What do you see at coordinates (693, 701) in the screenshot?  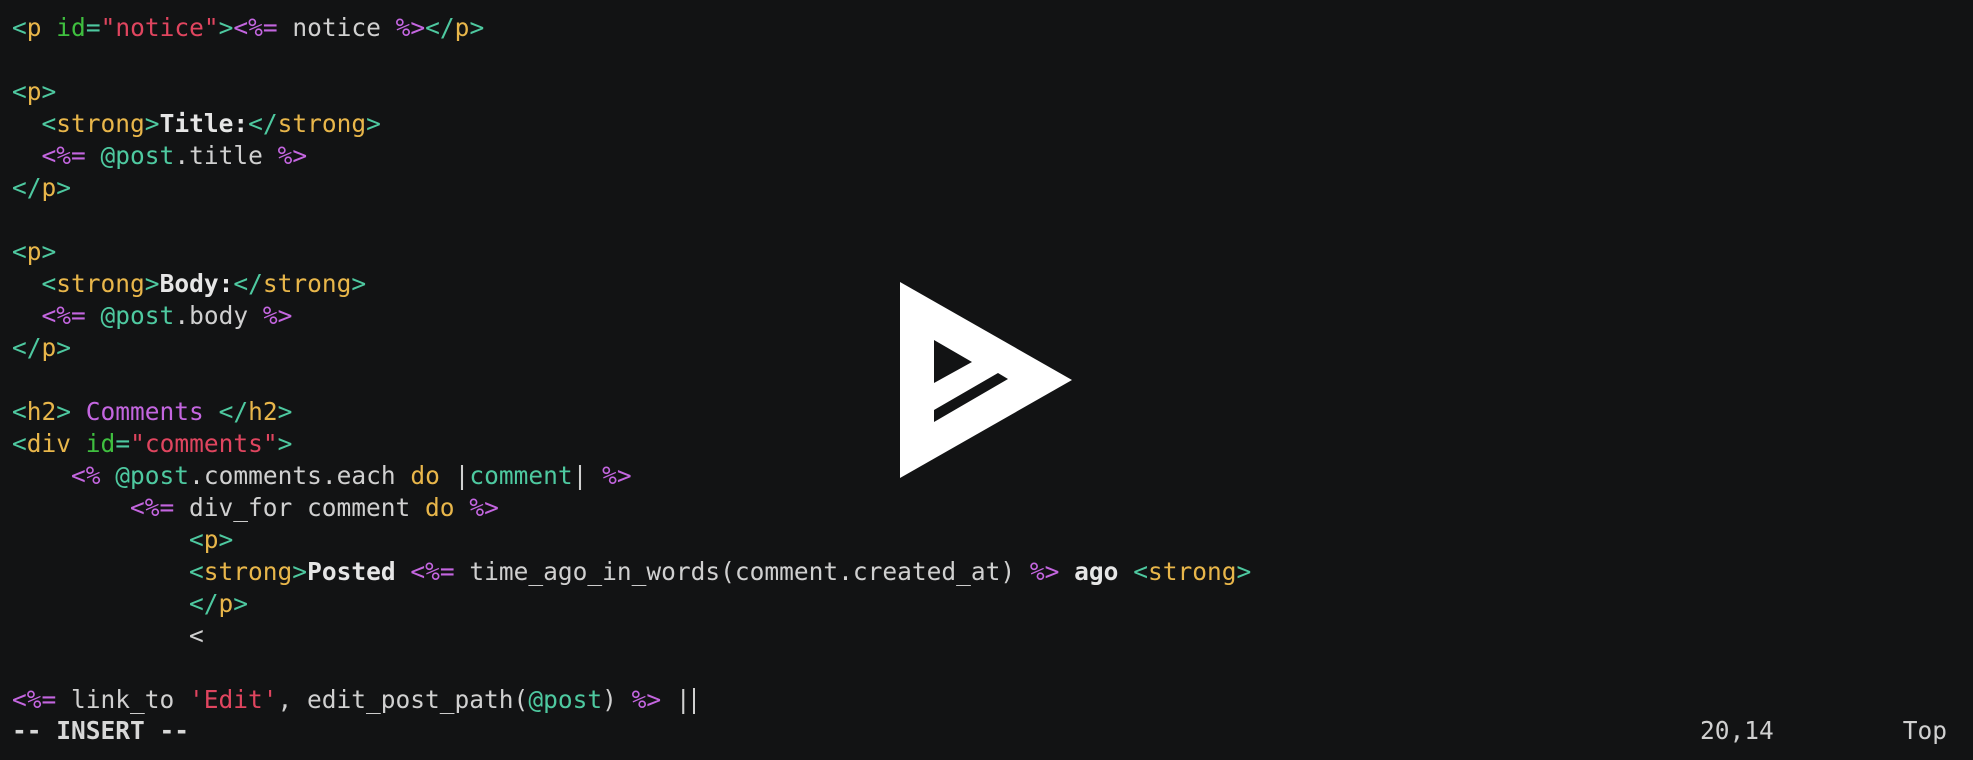 I see `text-cursor` at bounding box center [693, 701].